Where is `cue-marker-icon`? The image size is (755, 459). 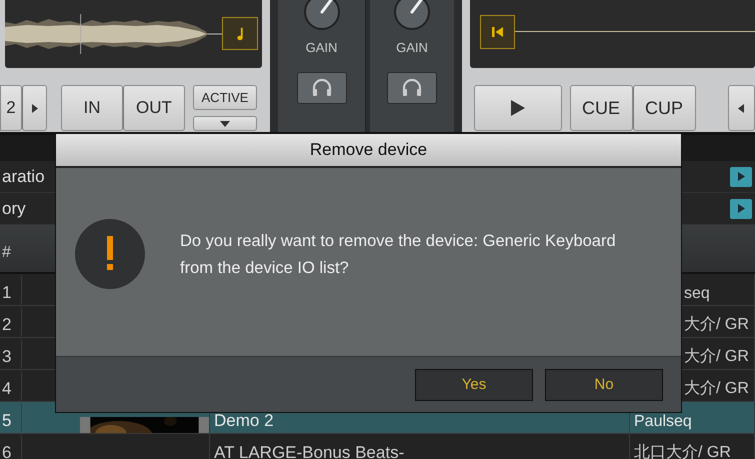
cue-marker-icon is located at coordinates (497, 32).